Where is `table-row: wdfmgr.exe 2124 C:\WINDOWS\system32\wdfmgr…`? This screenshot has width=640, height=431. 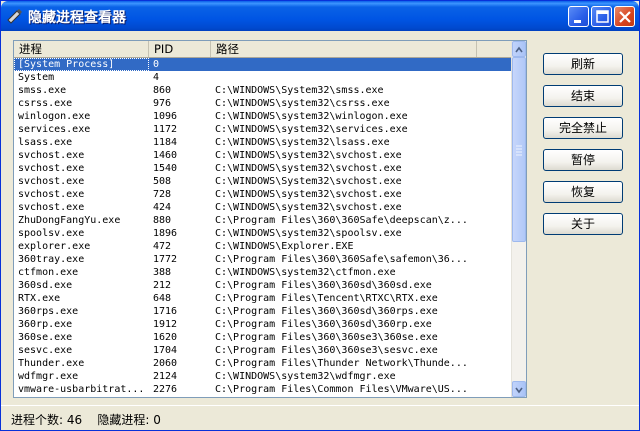
table-row: wdfmgr.exe 2124 C:\WINDOWS\system32\wdfmgr… is located at coordinates (263, 376).